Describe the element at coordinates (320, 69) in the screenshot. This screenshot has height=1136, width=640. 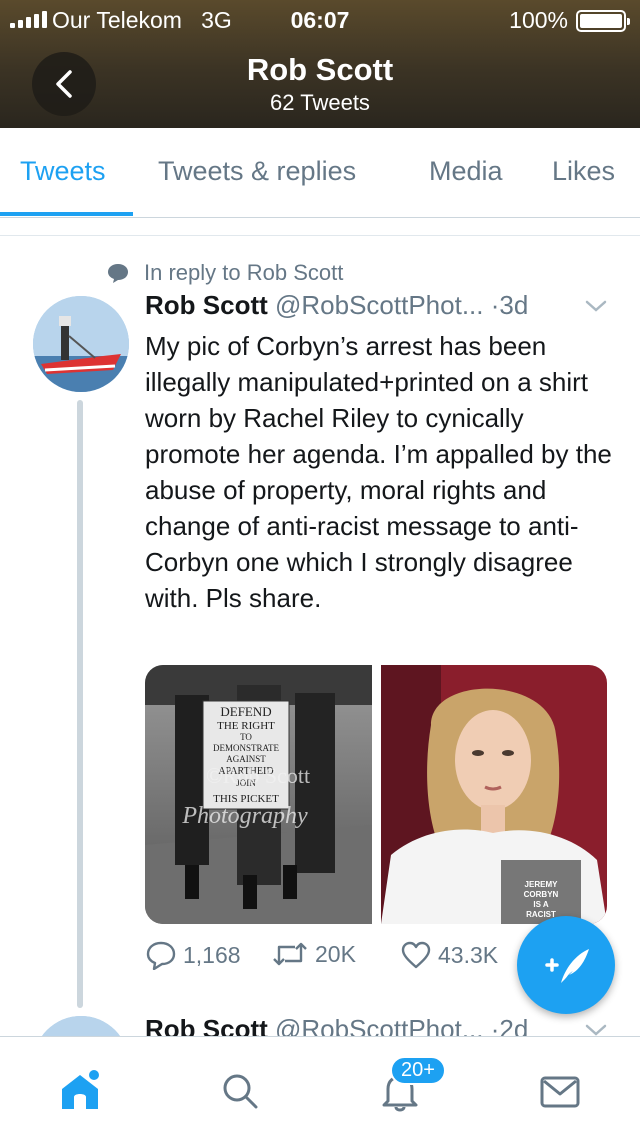
I see `profile-name: Rob Scott` at that location.